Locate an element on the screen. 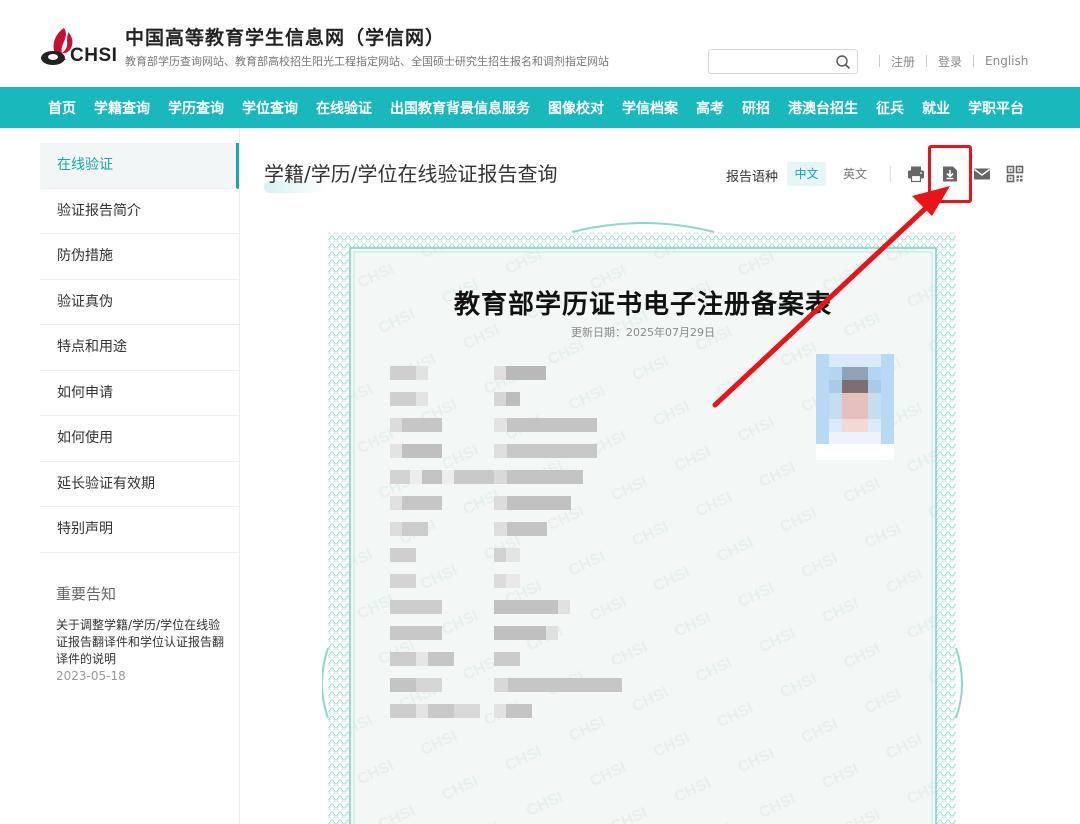 The image size is (1080, 824). search-input is located at coordinates (774, 62).